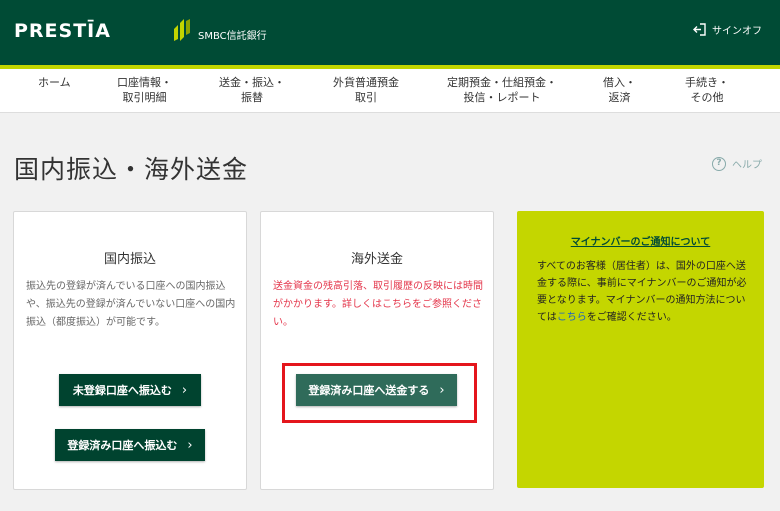 The height and width of the screenshot is (511, 780). What do you see at coordinates (619, 82) in the screenshot?
I see `nav-loan-line1: 借入・` at bounding box center [619, 82].